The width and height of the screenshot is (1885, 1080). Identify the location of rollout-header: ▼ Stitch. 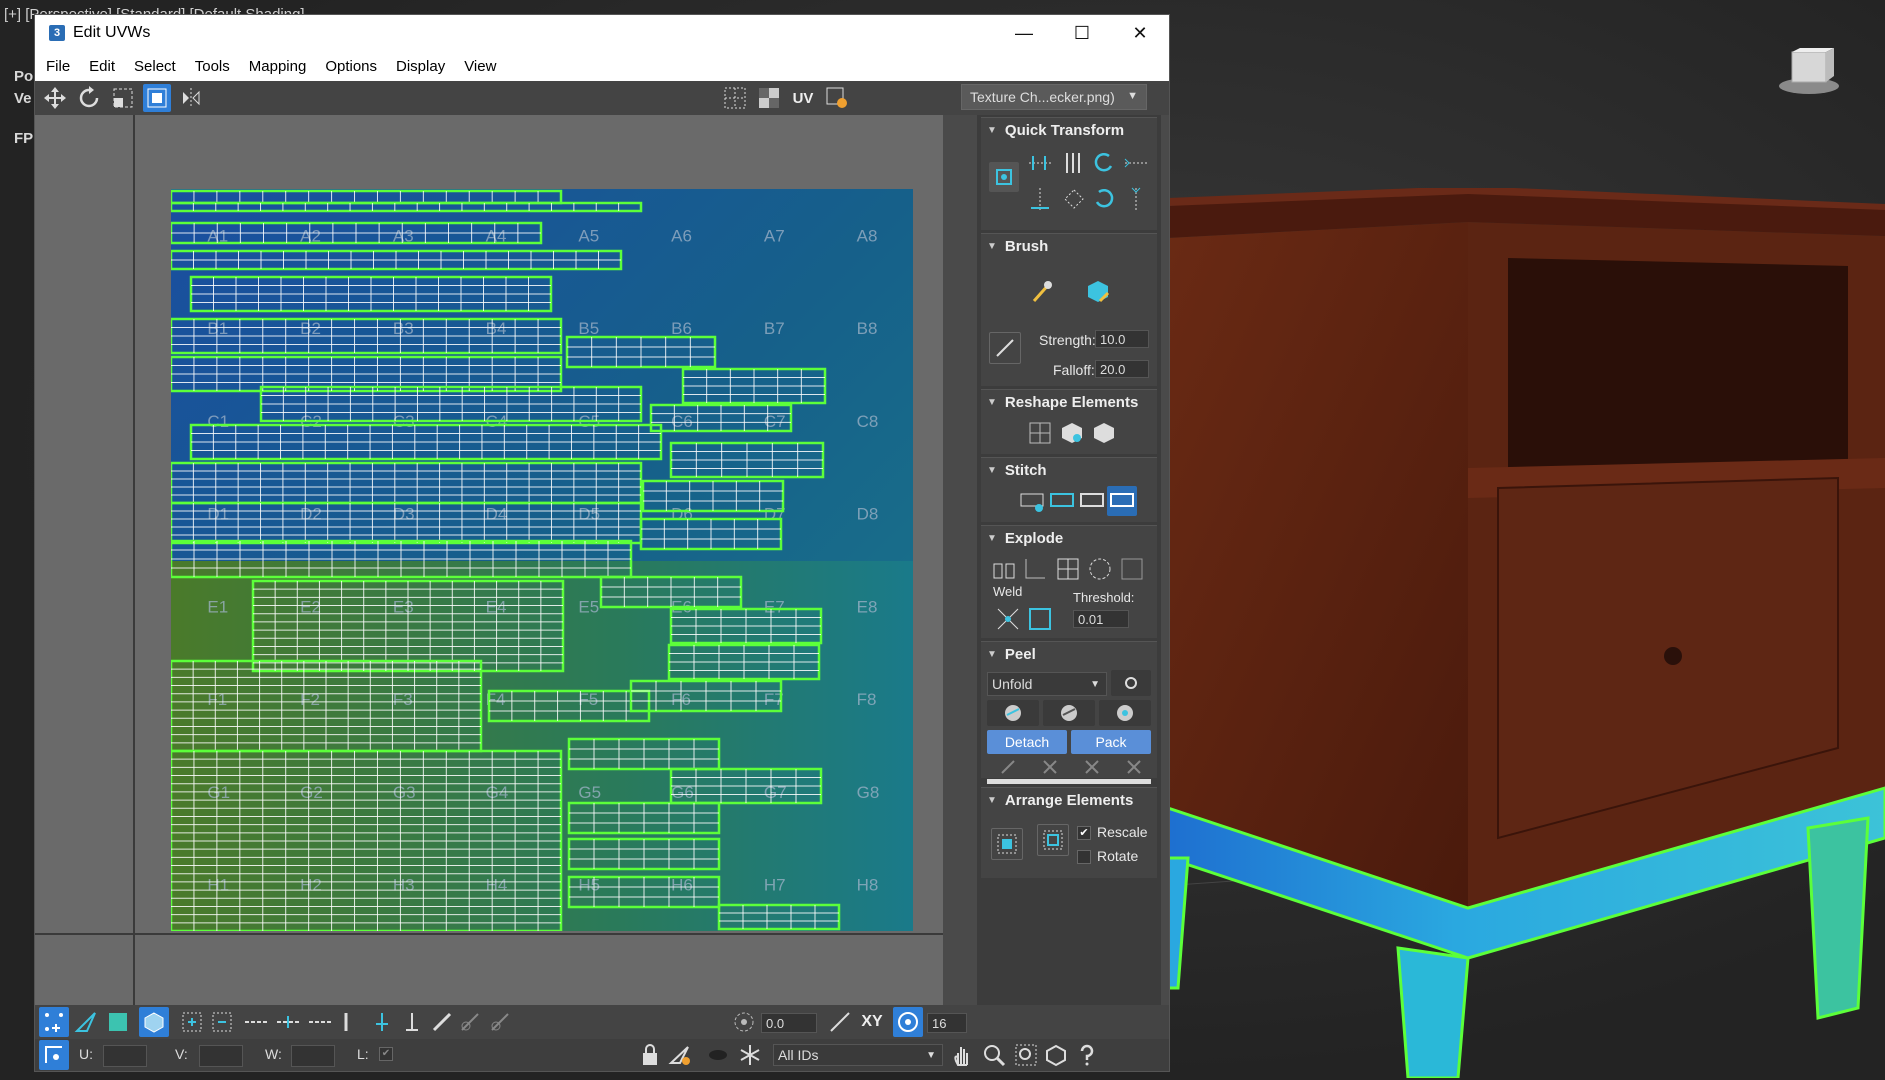
(1069, 470).